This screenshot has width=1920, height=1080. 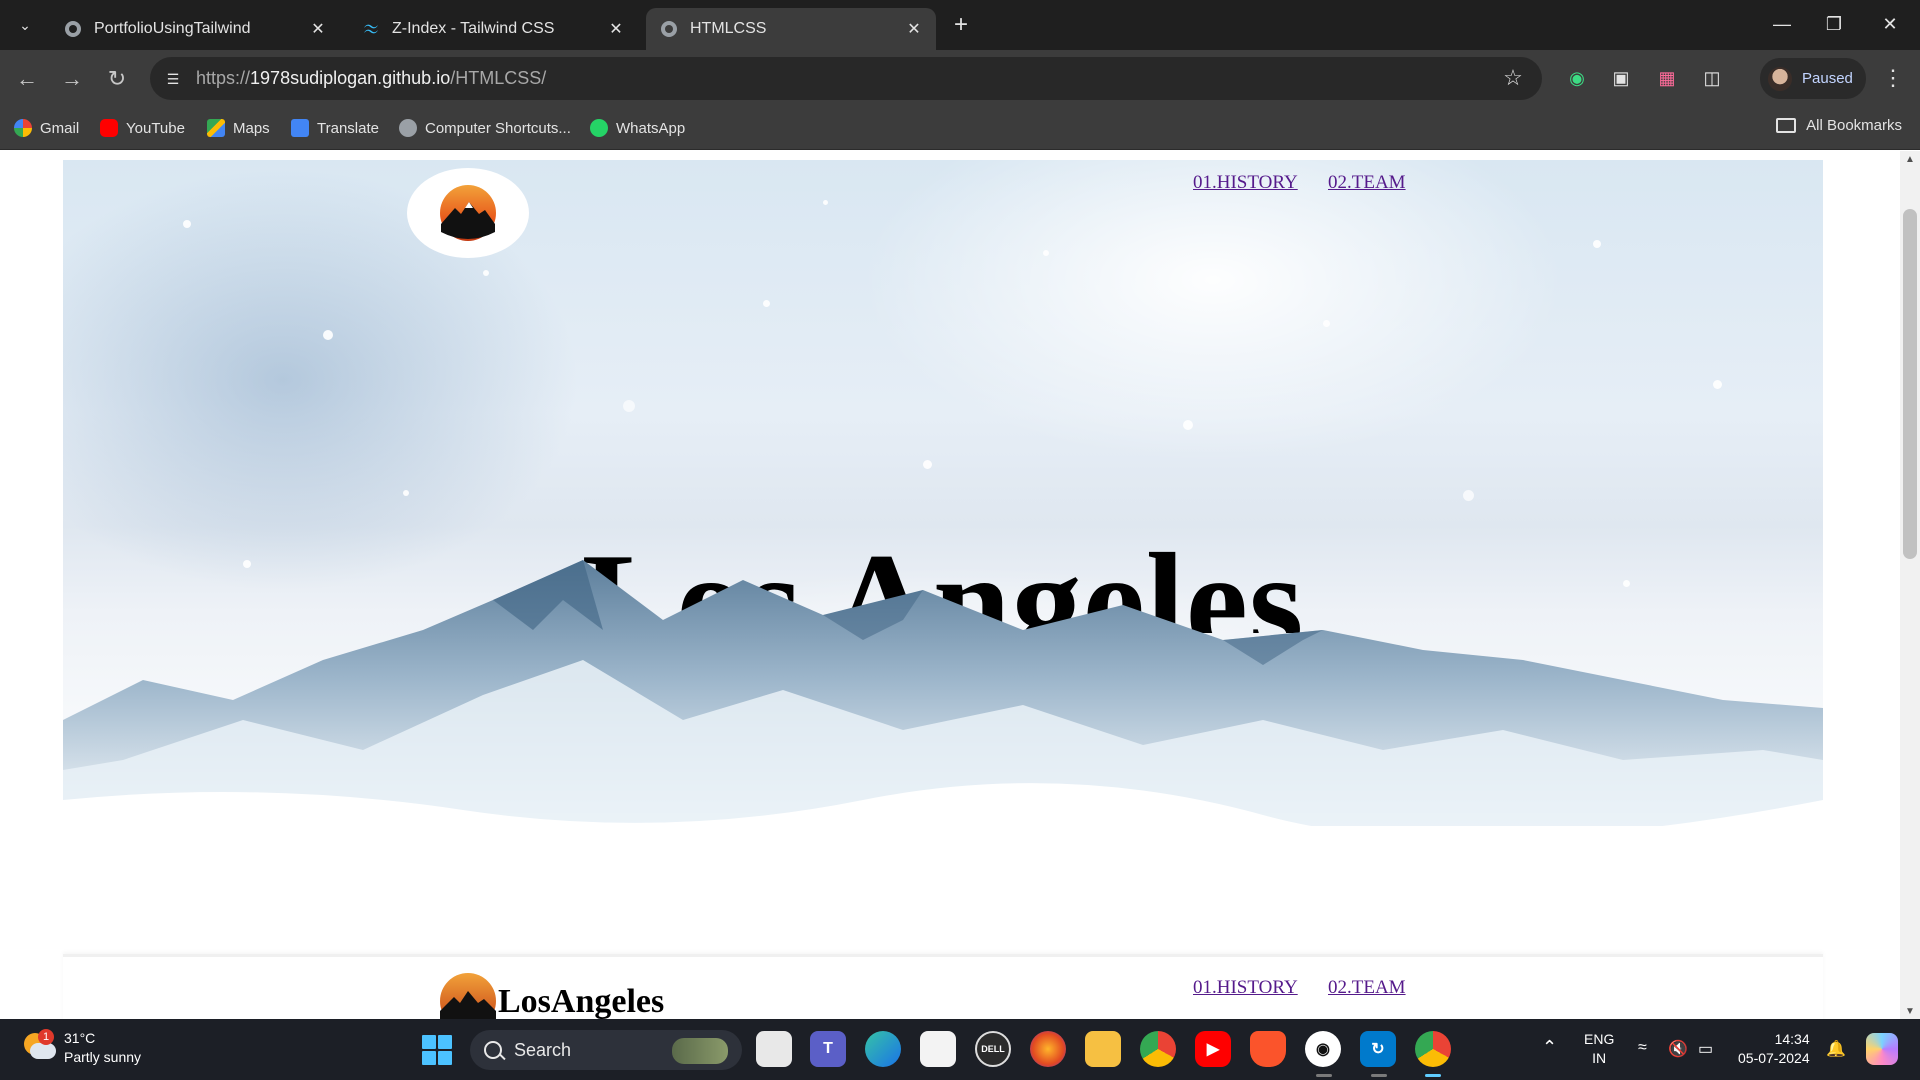 What do you see at coordinates (350, 78) in the screenshot?
I see `url-host: 1978sudiplogan.github.io` at bounding box center [350, 78].